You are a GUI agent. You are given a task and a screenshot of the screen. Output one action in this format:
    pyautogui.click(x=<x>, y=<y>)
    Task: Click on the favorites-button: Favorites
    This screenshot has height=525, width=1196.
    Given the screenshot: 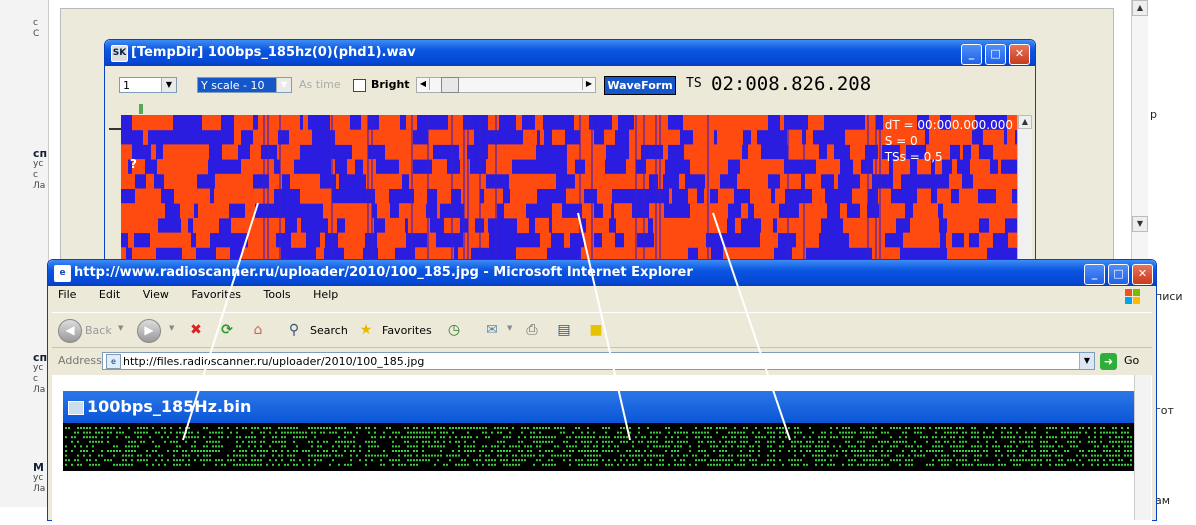 What is the action you would take?
    pyautogui.click(x=407, y=330)
    